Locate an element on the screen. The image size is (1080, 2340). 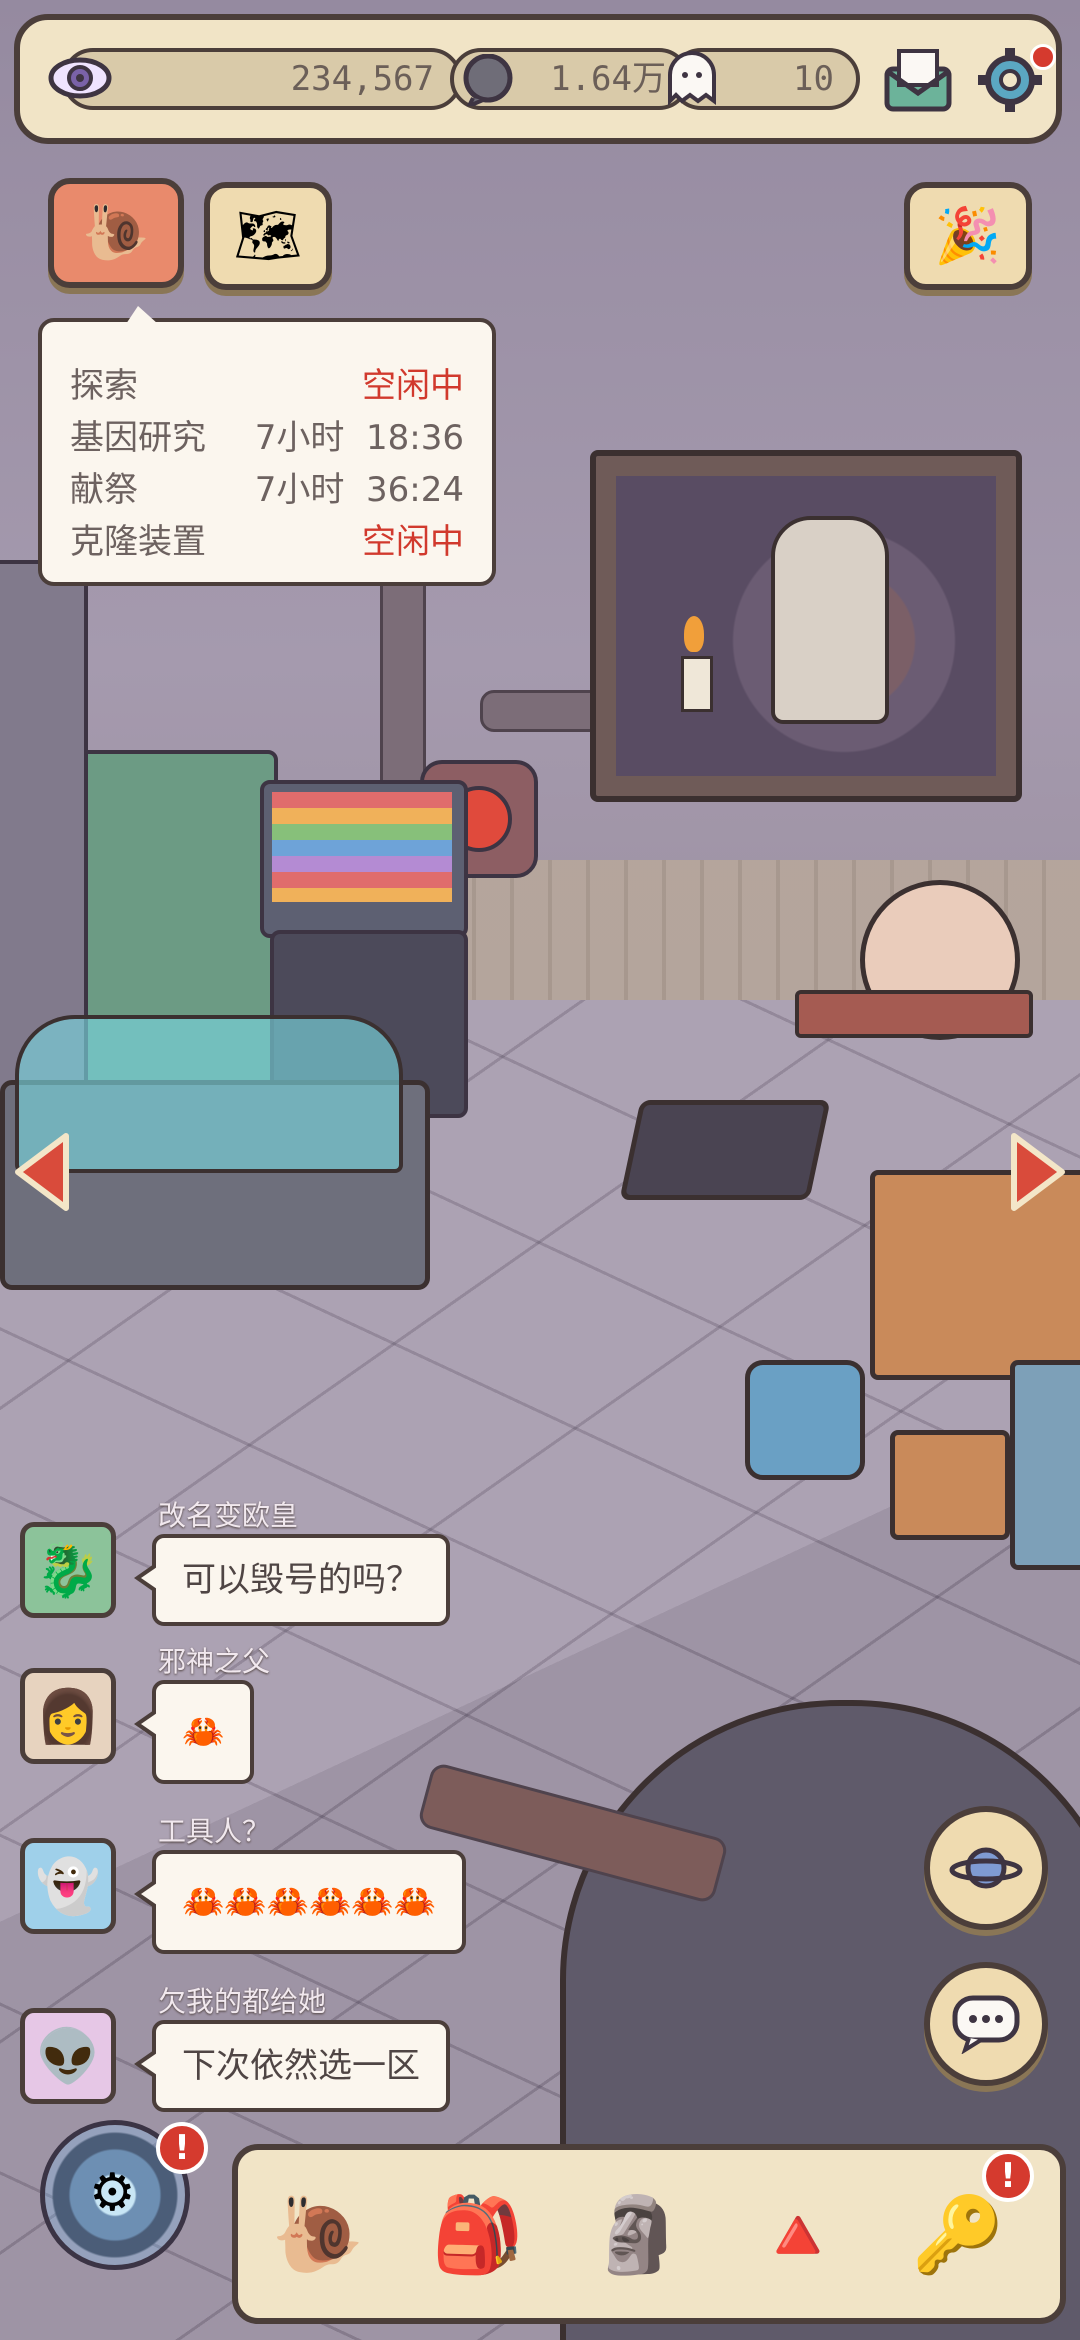
small-box is located at coordinates (950, 1485).